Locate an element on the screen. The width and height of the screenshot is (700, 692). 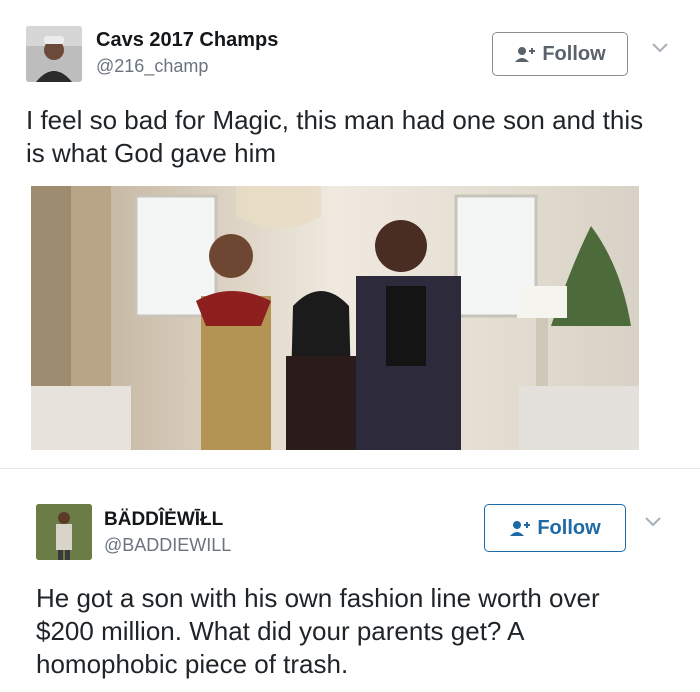
display-name: Cavs 2017 Champs is located at coordinates (187, 40).